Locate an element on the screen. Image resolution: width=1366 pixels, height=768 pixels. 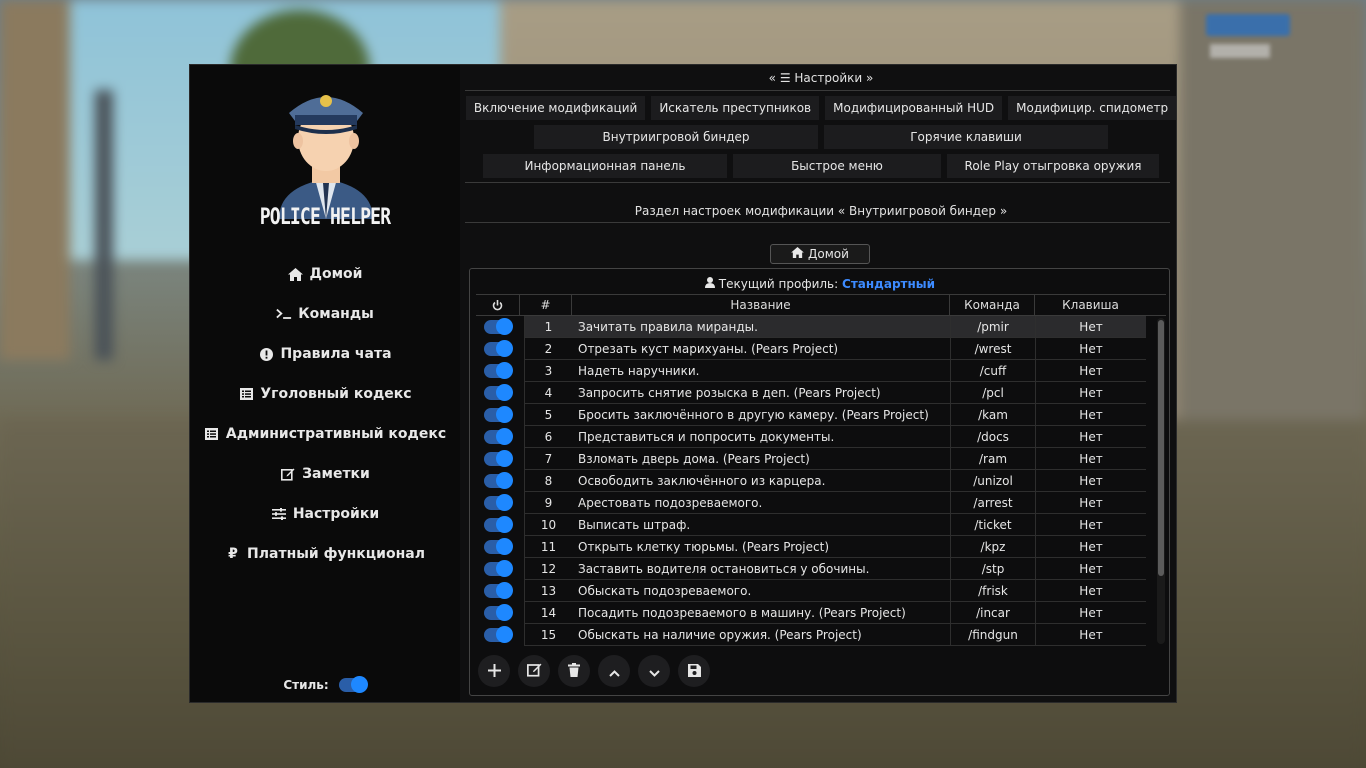
sidebar-item-admin-code: Административный кодекс is located at coordinates (325, 434).